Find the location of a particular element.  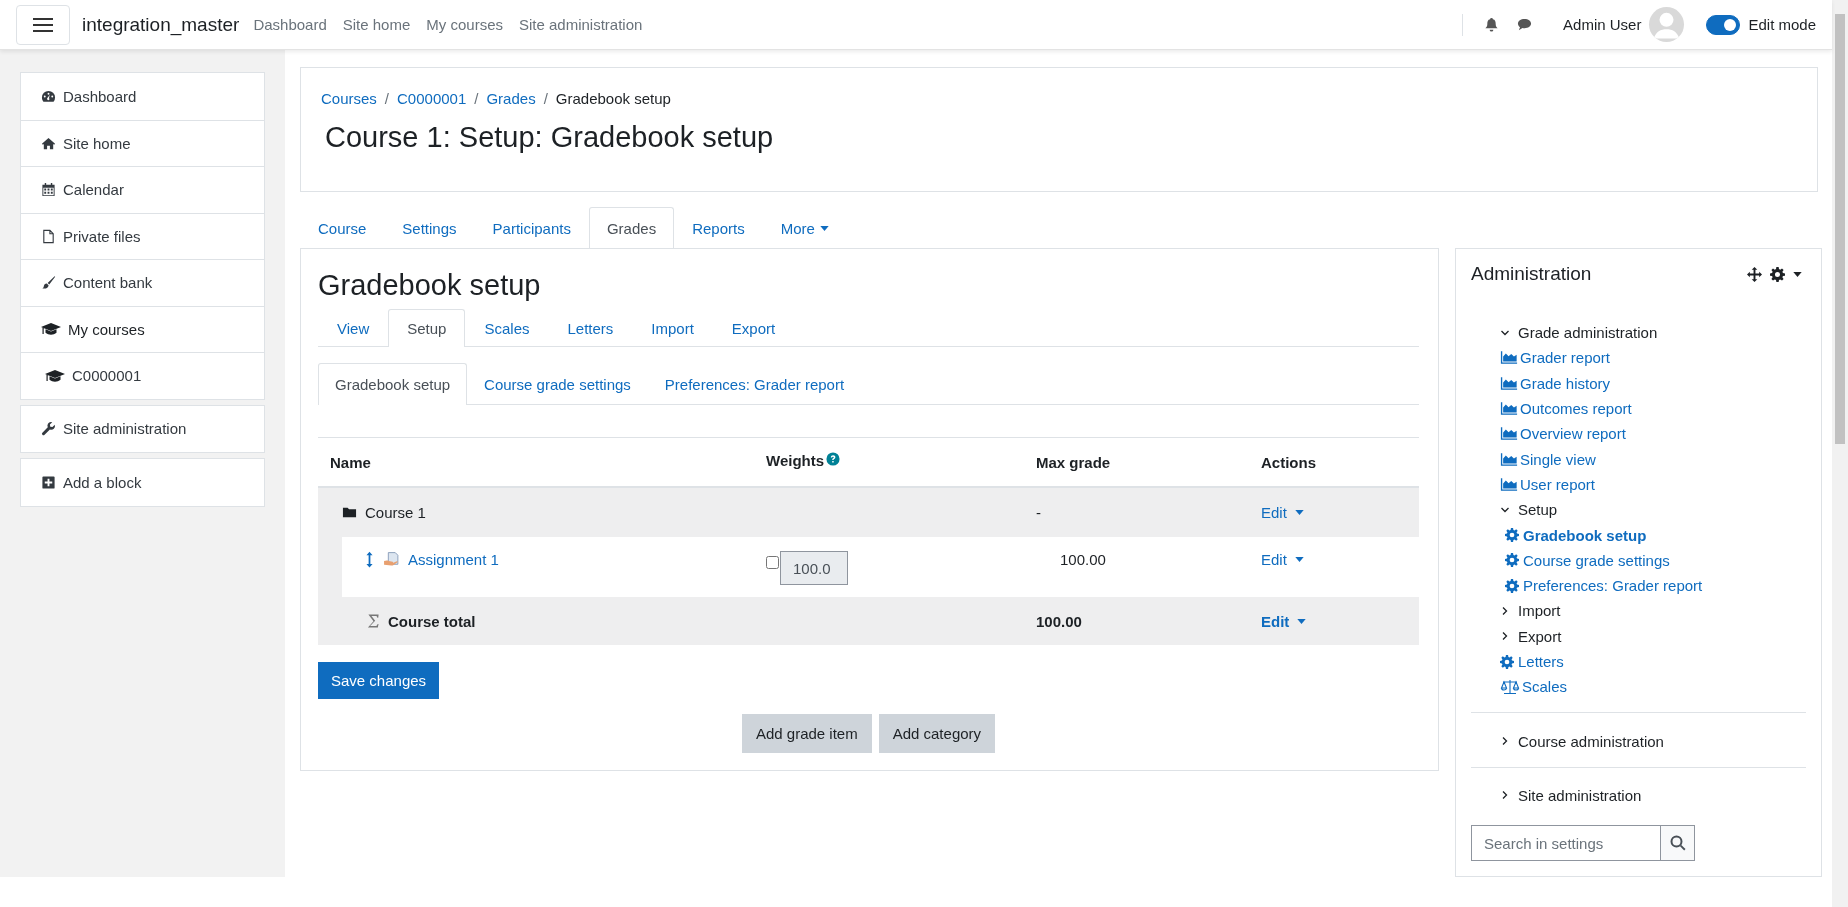

page-tab: Export is located at coordinates (753, 328).